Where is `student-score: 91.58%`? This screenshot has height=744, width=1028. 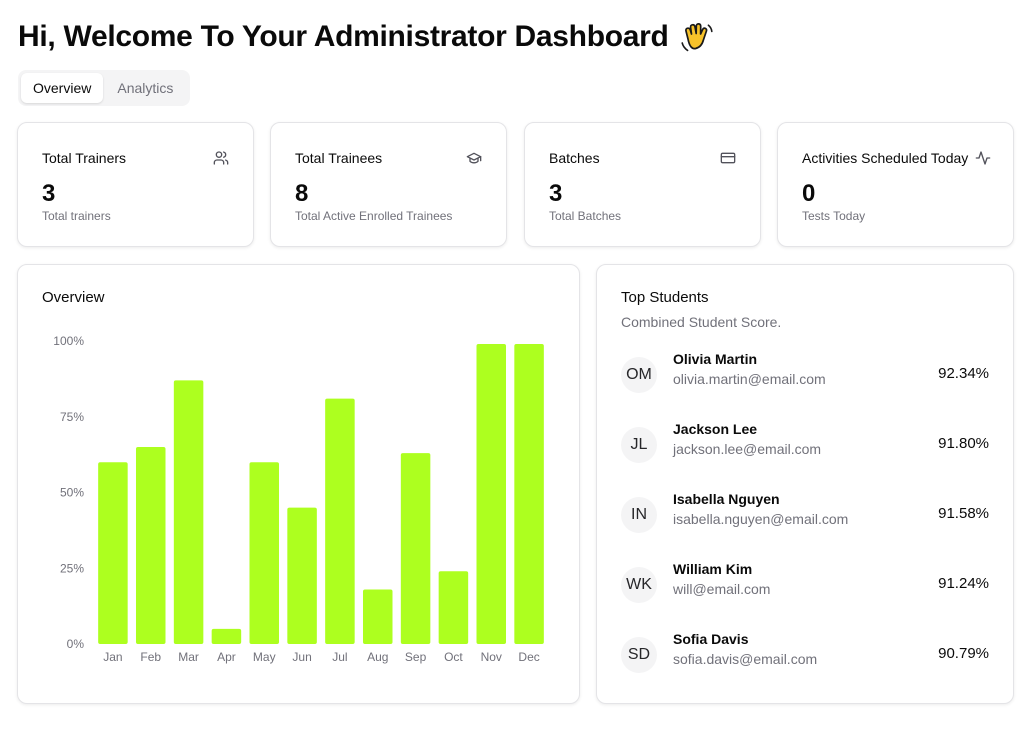 student-score: 91.58% is located at coordinates (963, 513).